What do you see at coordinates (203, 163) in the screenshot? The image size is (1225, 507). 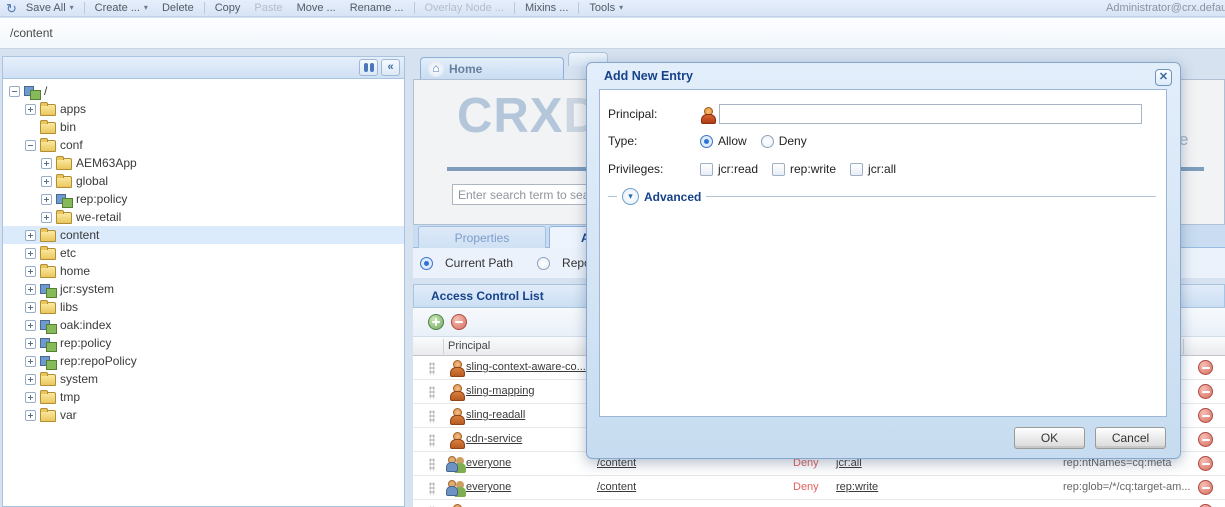 I see `tree-item: AEM63App` at bounding box center [203, 163].